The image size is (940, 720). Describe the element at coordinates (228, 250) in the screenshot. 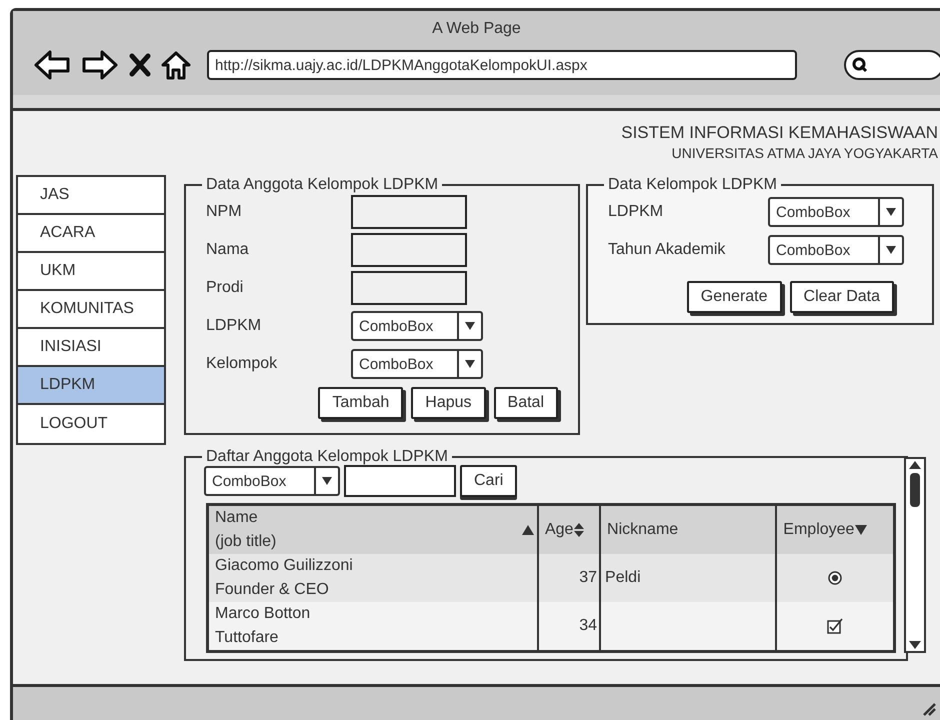

I see `field-label: Nama` at that location.